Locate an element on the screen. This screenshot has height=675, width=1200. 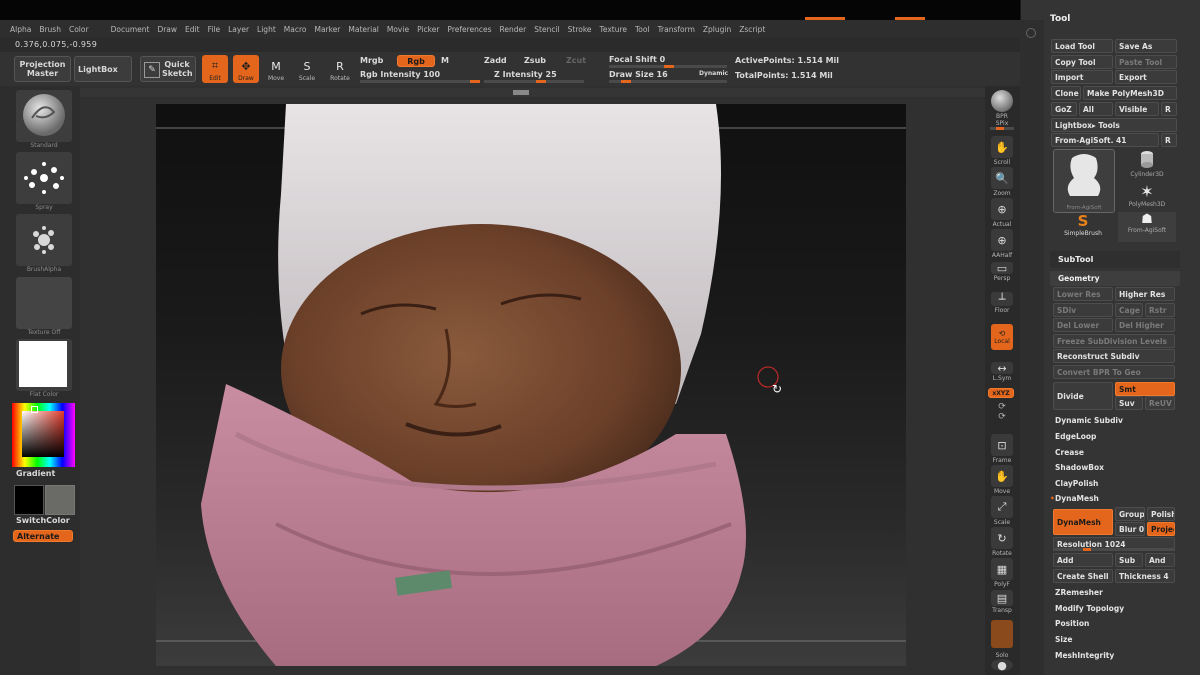
secondary-color-swatch is located at coordinates (60, 500).